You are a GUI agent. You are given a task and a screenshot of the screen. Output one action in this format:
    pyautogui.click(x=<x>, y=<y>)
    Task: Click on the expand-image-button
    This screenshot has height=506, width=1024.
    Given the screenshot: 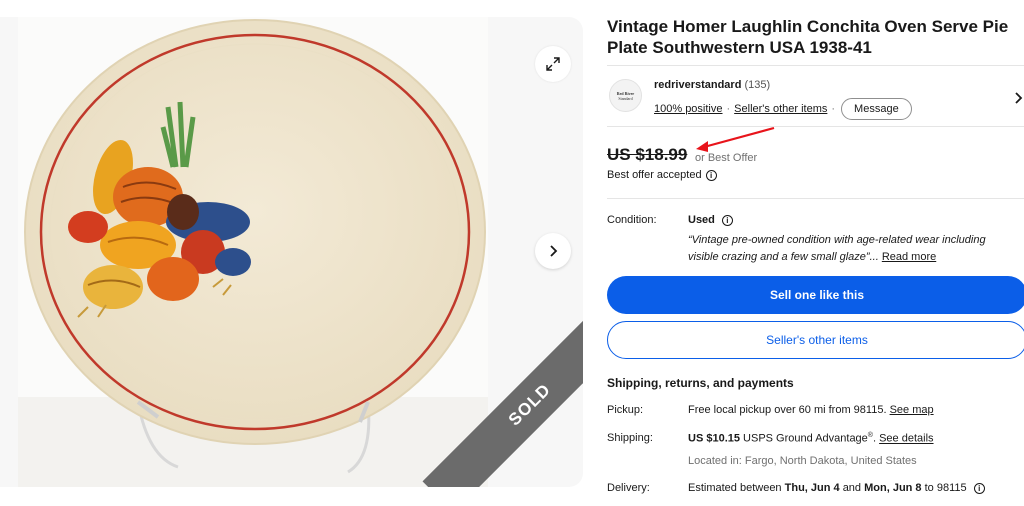 What is the action you would take?
    pyautogui.click(x=553, y=64)
    